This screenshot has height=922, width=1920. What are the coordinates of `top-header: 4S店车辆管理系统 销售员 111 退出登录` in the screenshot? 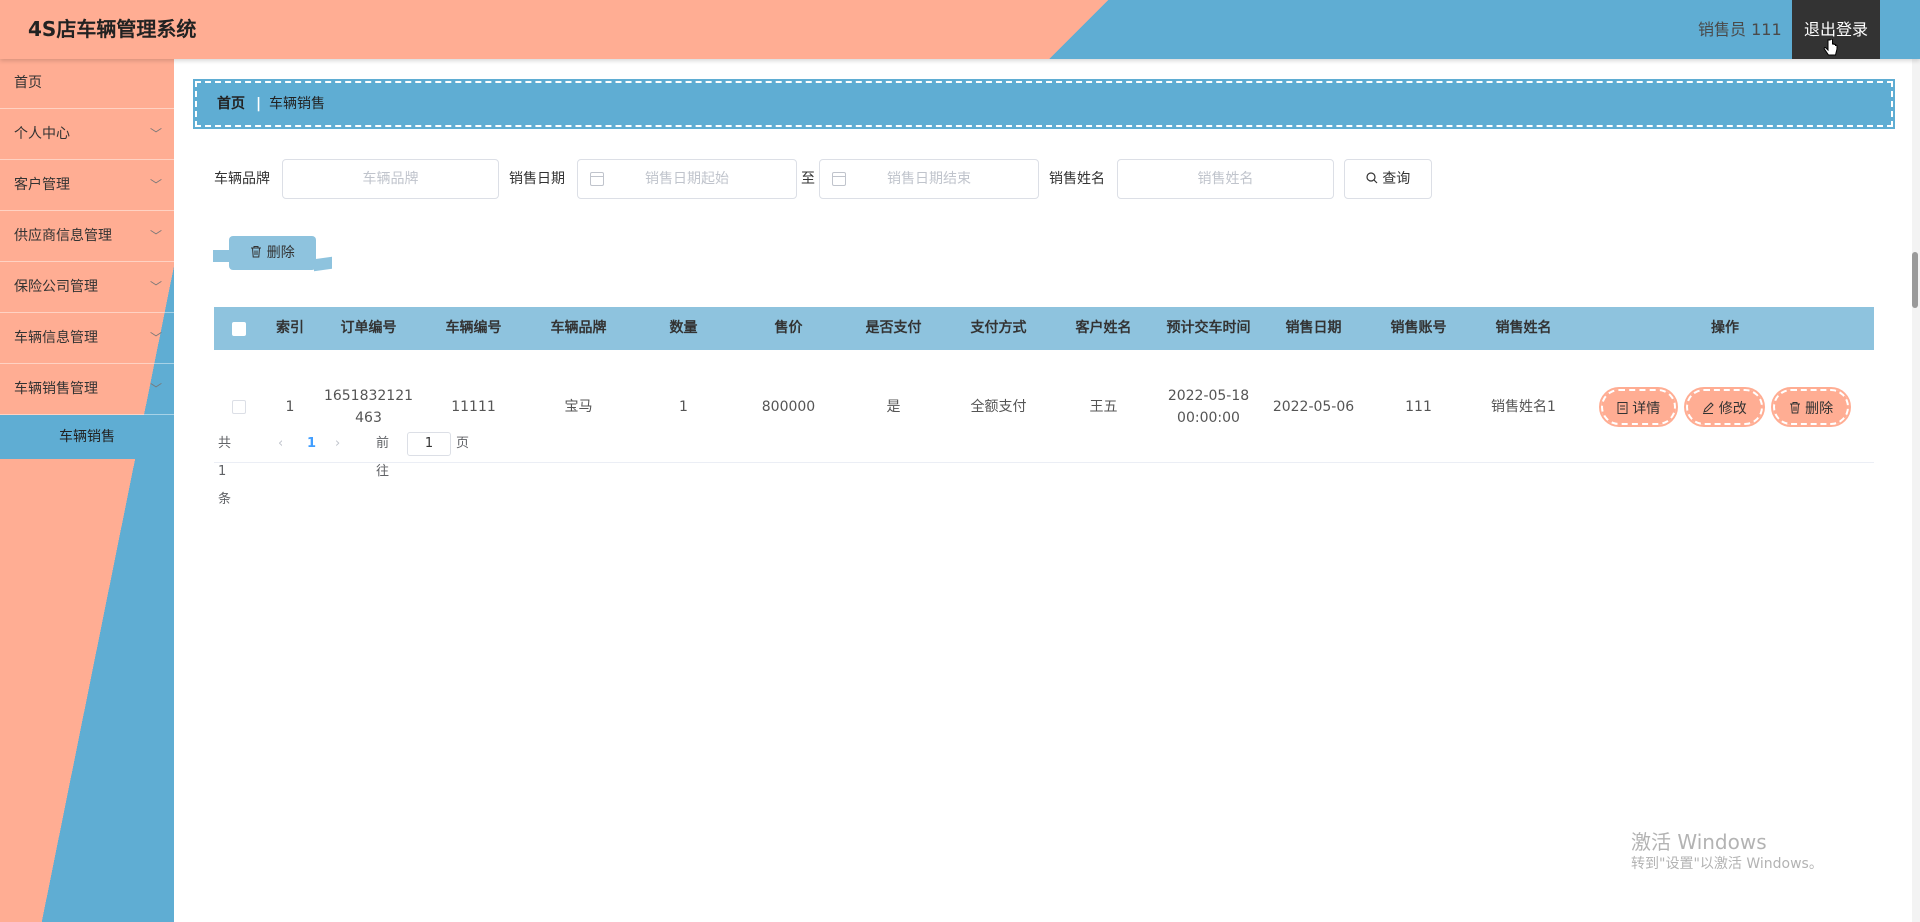 It's located at (960, 29).